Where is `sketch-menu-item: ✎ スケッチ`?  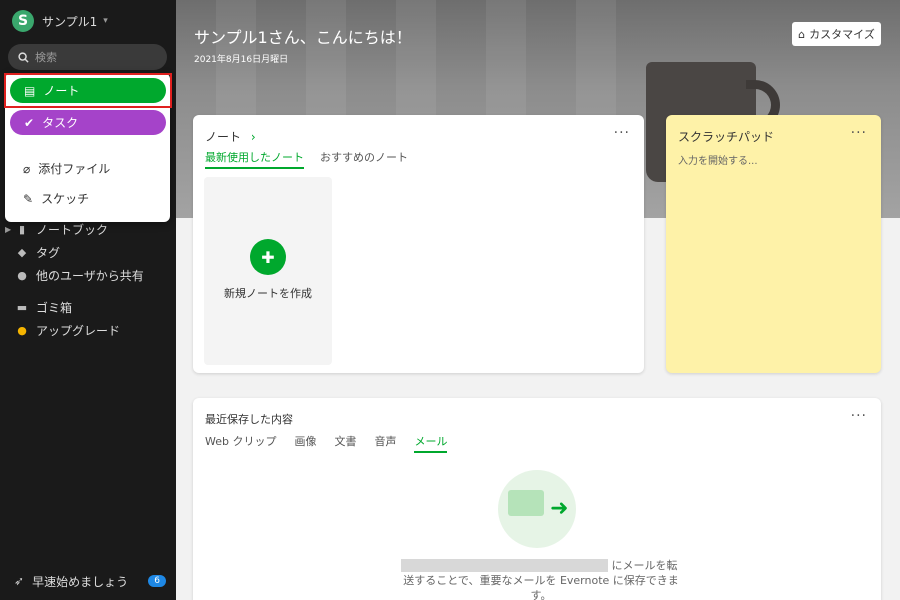
sketch-menu-item: ✎ スケッチ is located at coordinates (56, 198).